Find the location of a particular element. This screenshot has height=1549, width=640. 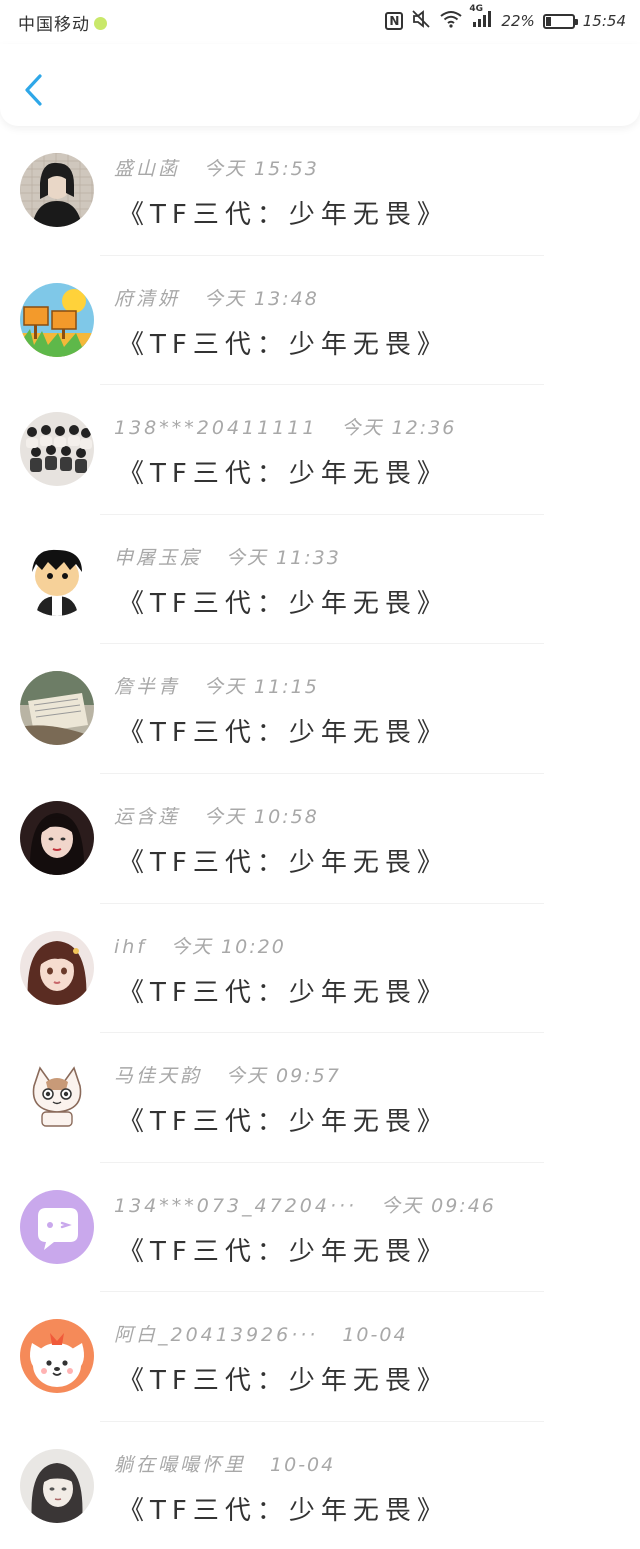

avatar-dark-hair-person is located at coordinates (57, 190).